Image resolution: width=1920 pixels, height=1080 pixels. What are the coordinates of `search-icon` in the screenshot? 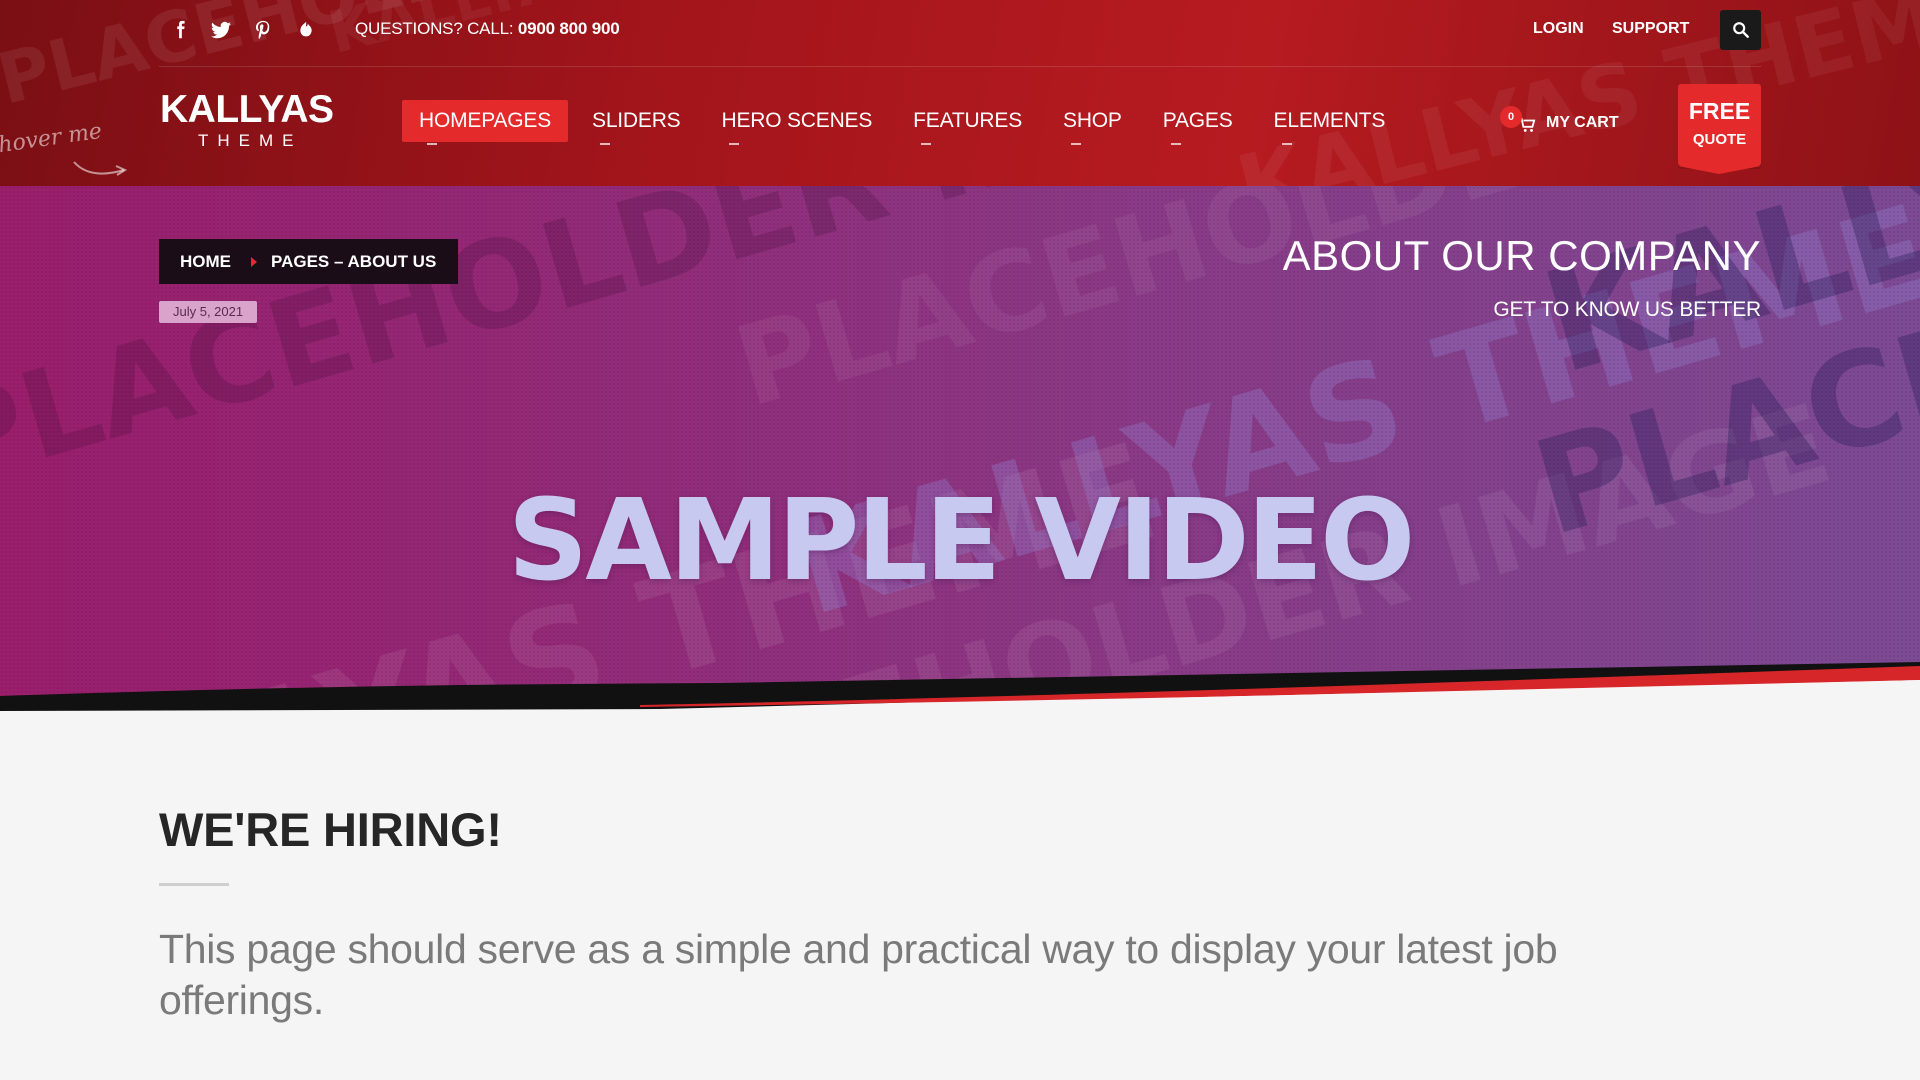 It's located at (1740, 30).